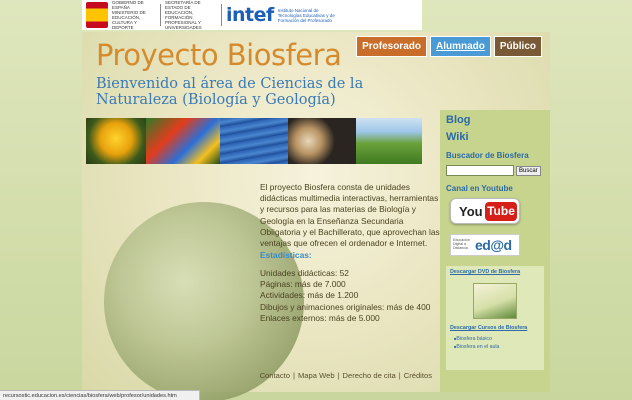  I want to click on stat-item: Páginas: más de 7.000, so click(303, 284).